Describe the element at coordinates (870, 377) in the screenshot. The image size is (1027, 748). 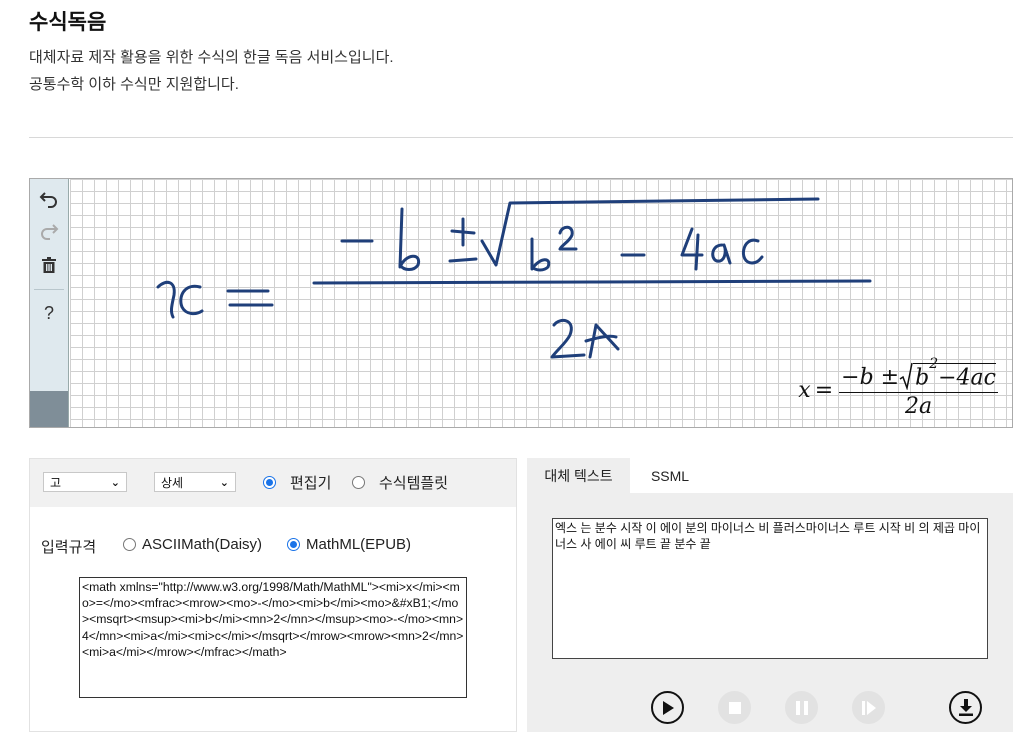
I see `formula-minus-b: −b ±` at that location.